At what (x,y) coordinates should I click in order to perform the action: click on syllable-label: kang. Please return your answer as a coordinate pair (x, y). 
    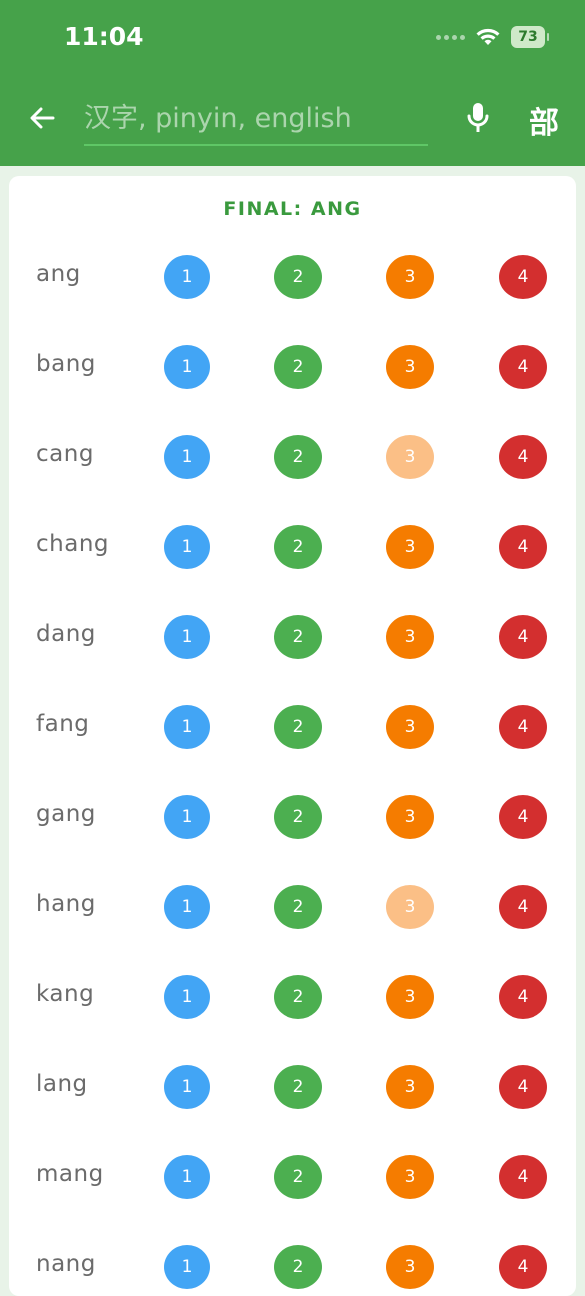
    Looking at the image, I should click on (65, 994).